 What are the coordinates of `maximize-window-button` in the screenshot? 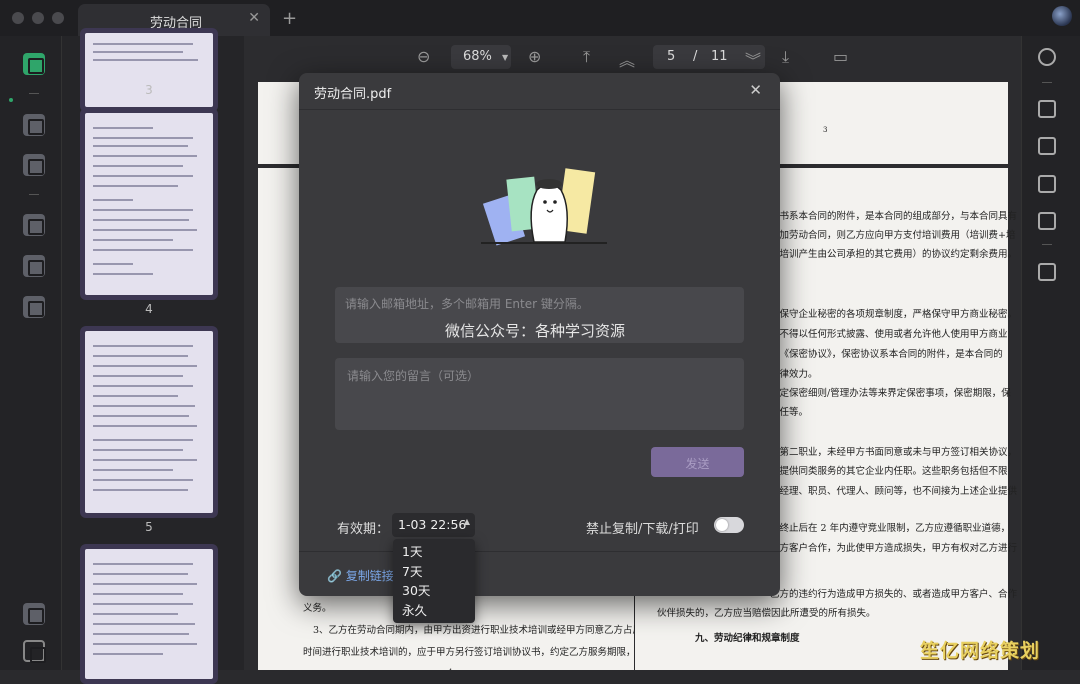 It's located at (58, 18).